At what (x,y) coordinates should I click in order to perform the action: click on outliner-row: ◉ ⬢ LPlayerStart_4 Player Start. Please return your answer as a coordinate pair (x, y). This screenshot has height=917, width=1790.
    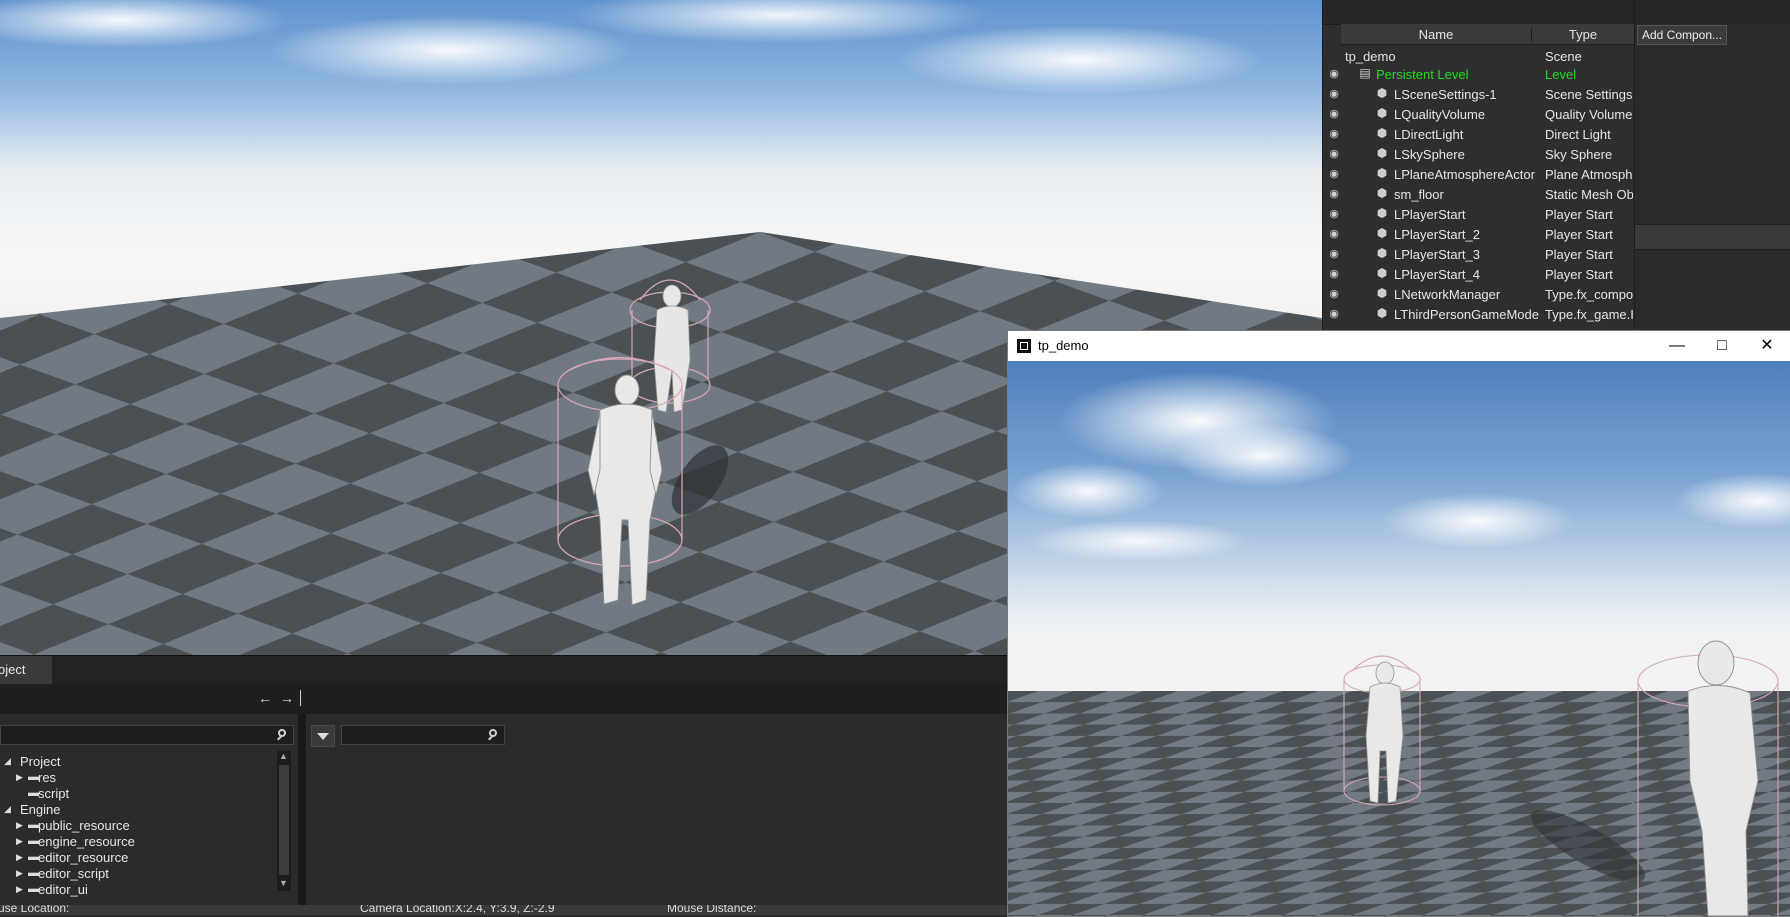
    Looking at the image, I should click on (1479, 274).